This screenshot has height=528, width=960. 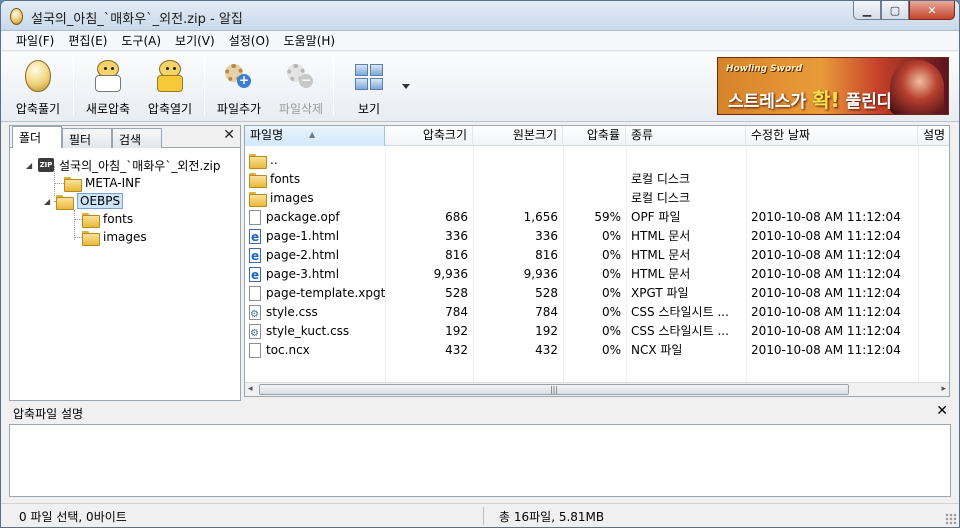 I want to click on description-close-icon: ✕, so click(x=942, y=411).